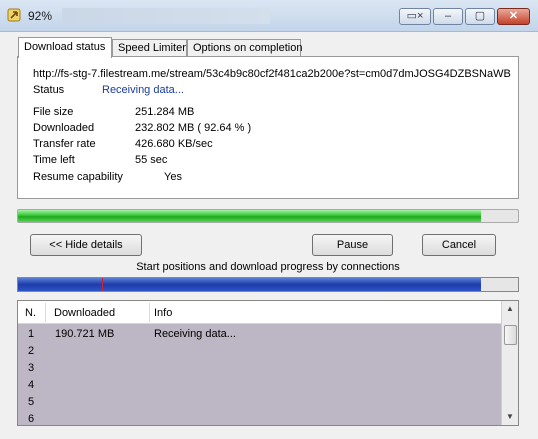 The height and width of the screenshot is (439, 538). I want to click on table-row: 2, so click(260, 351).